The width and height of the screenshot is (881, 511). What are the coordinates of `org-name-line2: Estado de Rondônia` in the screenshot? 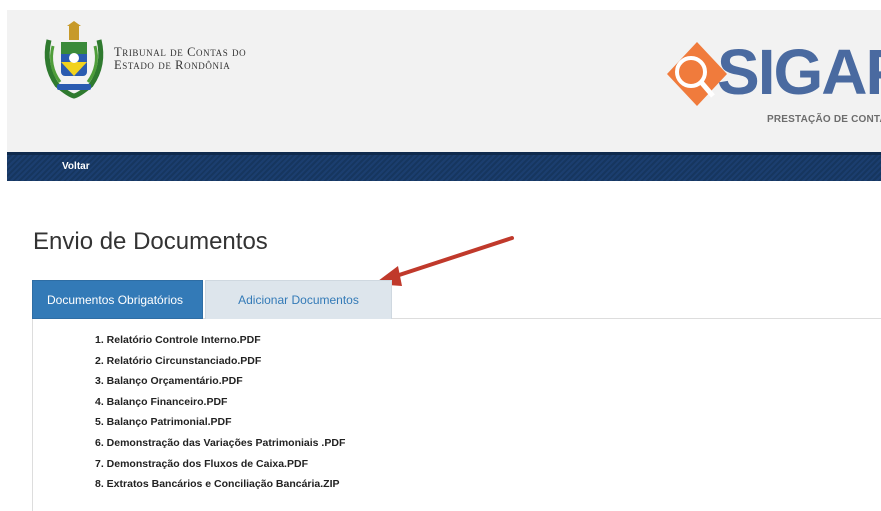 It's located at (172, 65).